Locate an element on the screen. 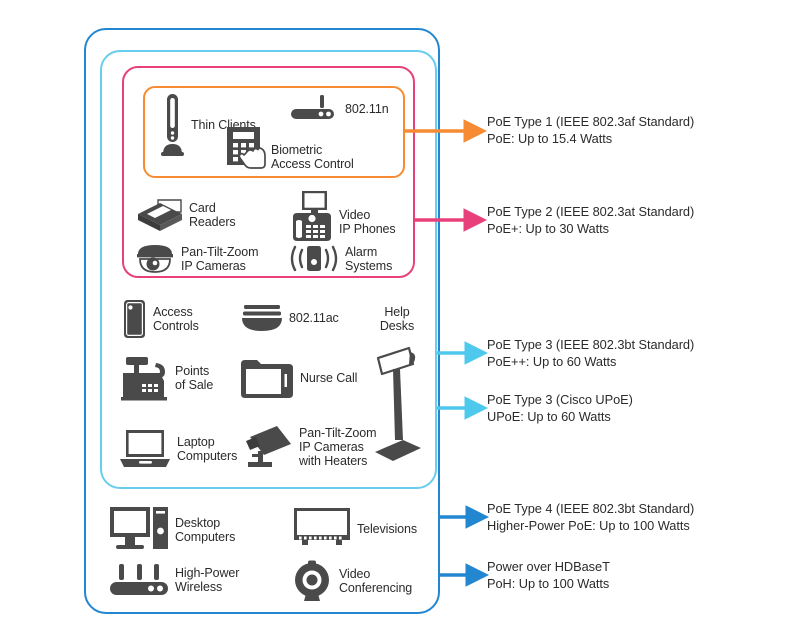 Image resolution: width=800 pixels, height=644 pixels. device-label: Help Desks is located at coordinates (397, 319).